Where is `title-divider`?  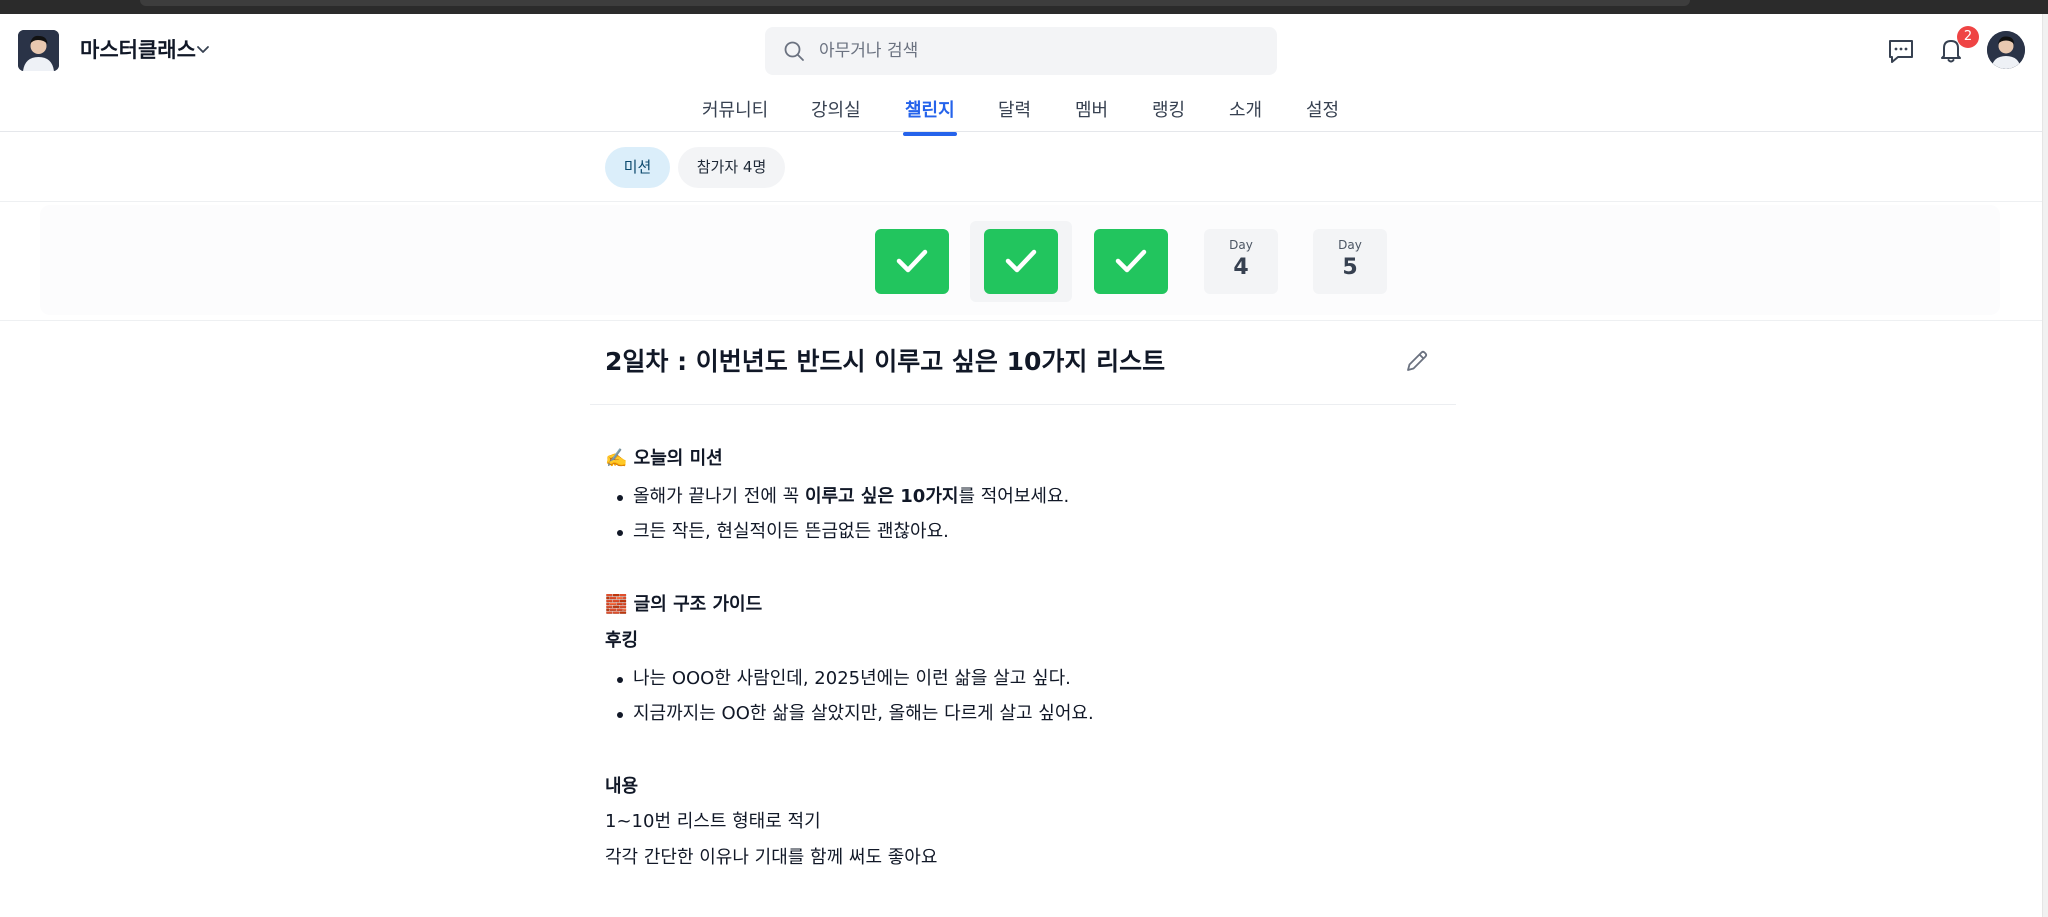 title-divider is located at coordinates (1023, 404).